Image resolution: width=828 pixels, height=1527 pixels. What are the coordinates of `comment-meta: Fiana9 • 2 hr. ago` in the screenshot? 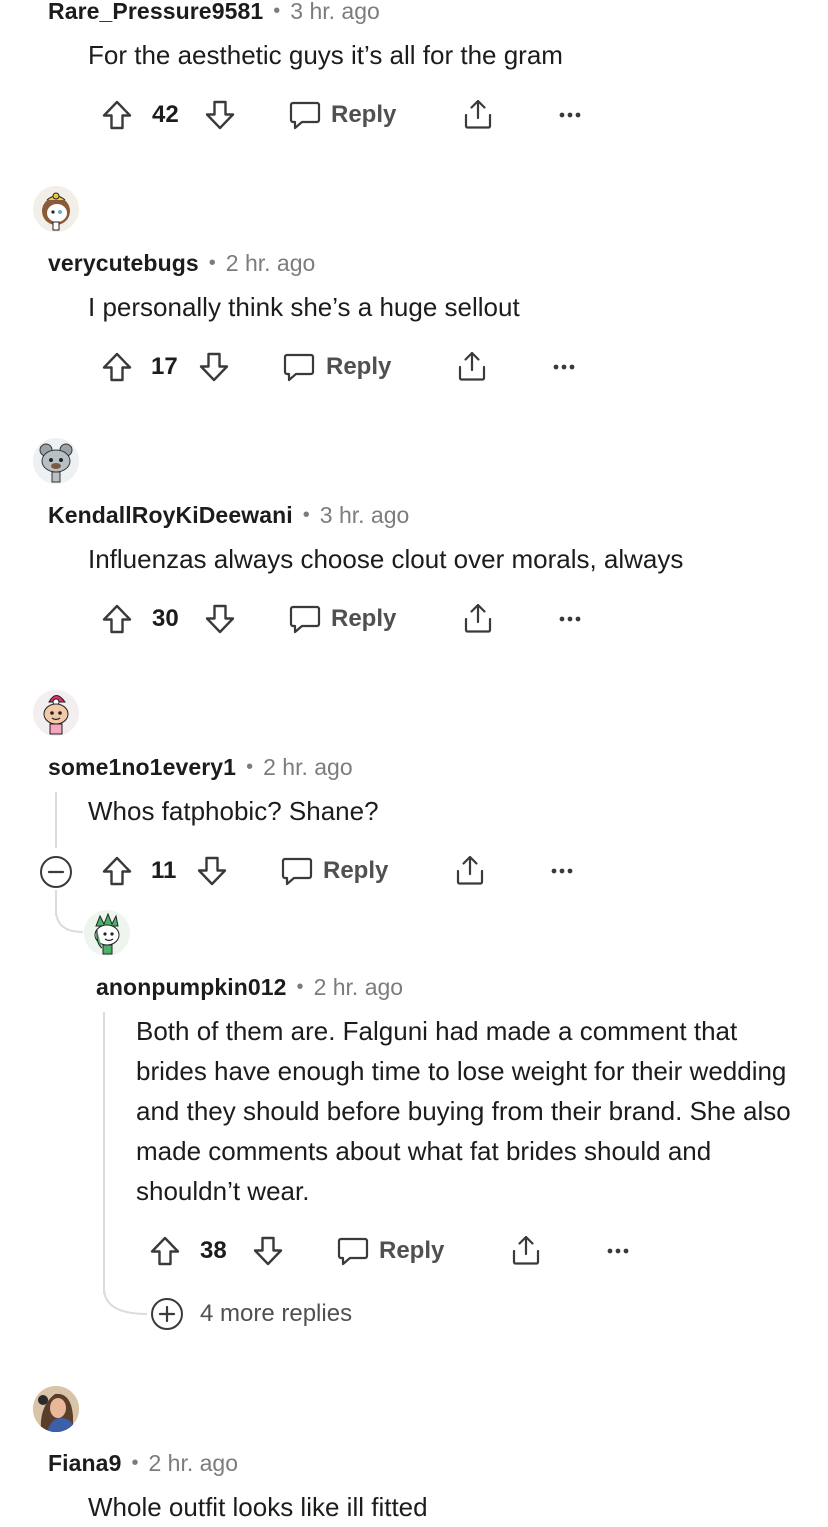 It's located at (143, 1463).